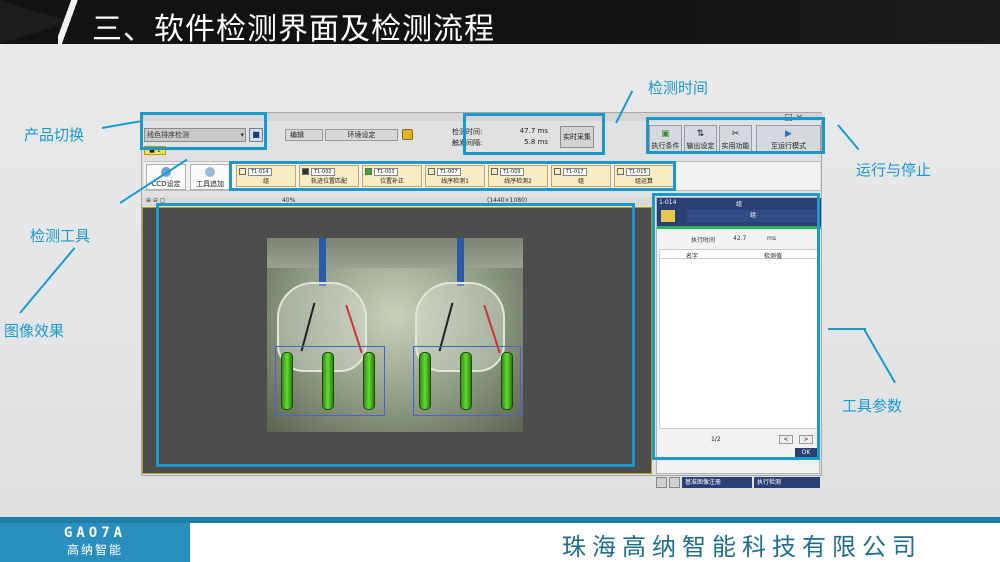 The width and height of the screenshot is (1000, 562). I want to click on add-tool-button: 工具追加, so click(210, 177).